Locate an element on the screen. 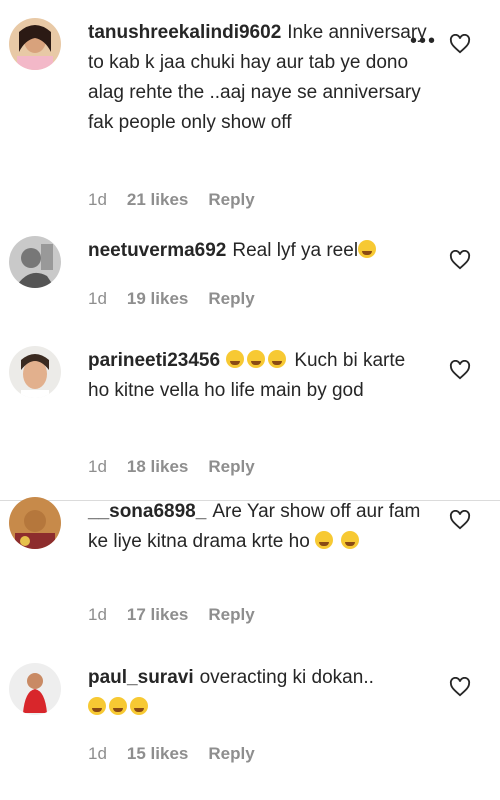  comment-meta: 1d 21 likes Reply is located at coordinates (171, 200).